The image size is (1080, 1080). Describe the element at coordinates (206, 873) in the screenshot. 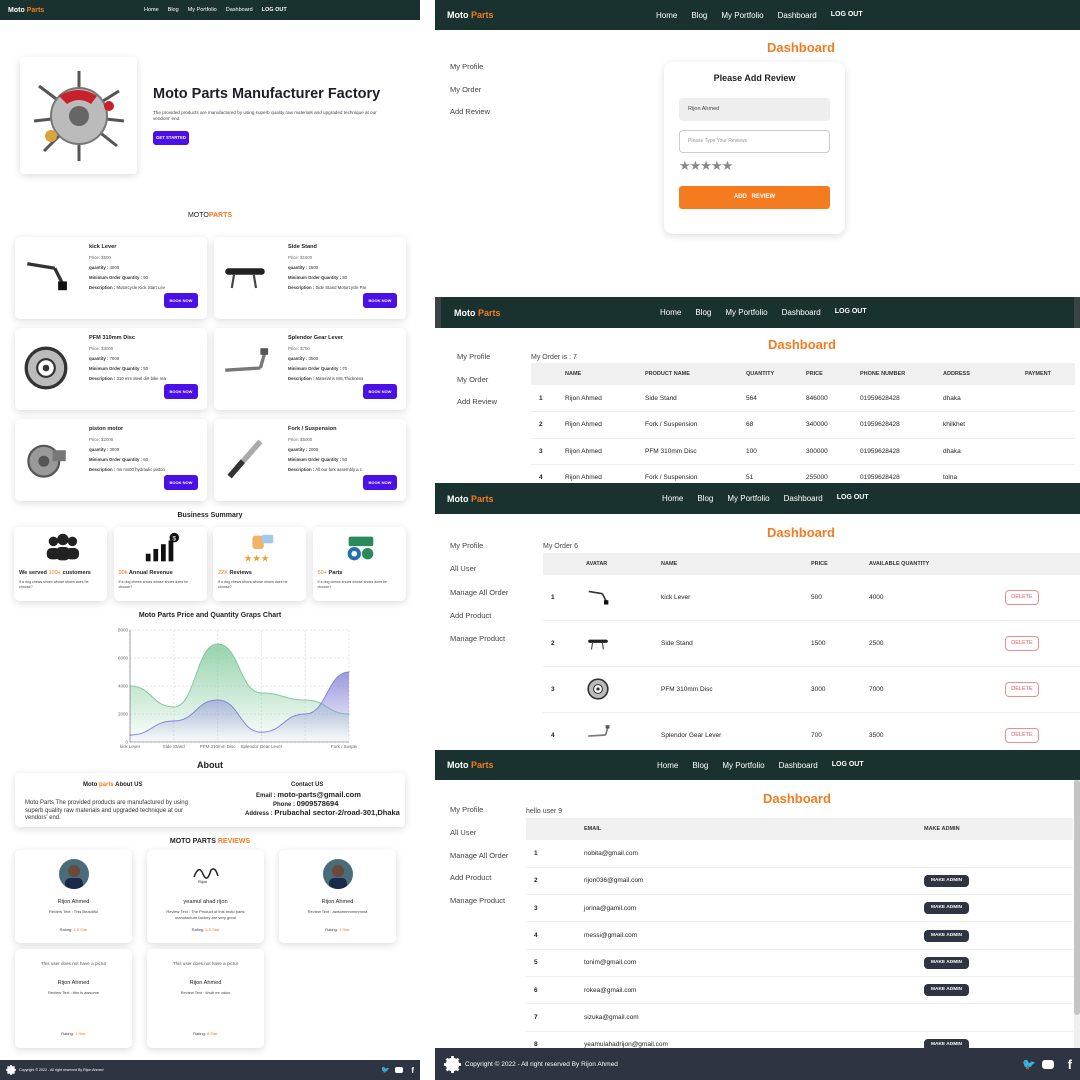

I see `avatar: Rijon` at that location.